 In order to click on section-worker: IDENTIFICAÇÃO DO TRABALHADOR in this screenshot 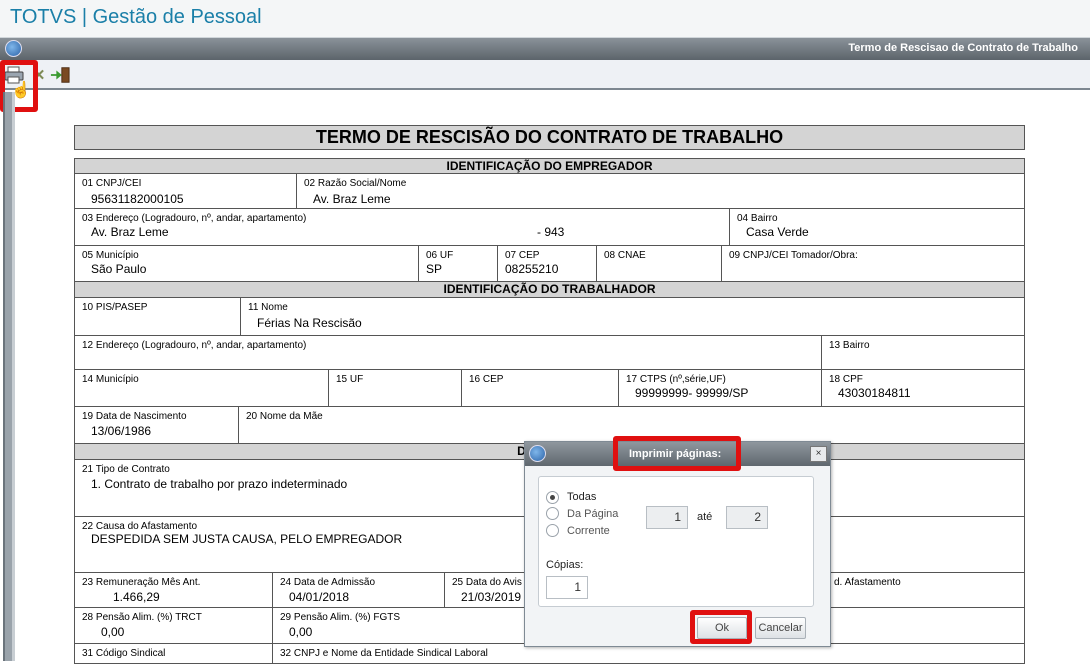, I will do `click(549, 290)`.